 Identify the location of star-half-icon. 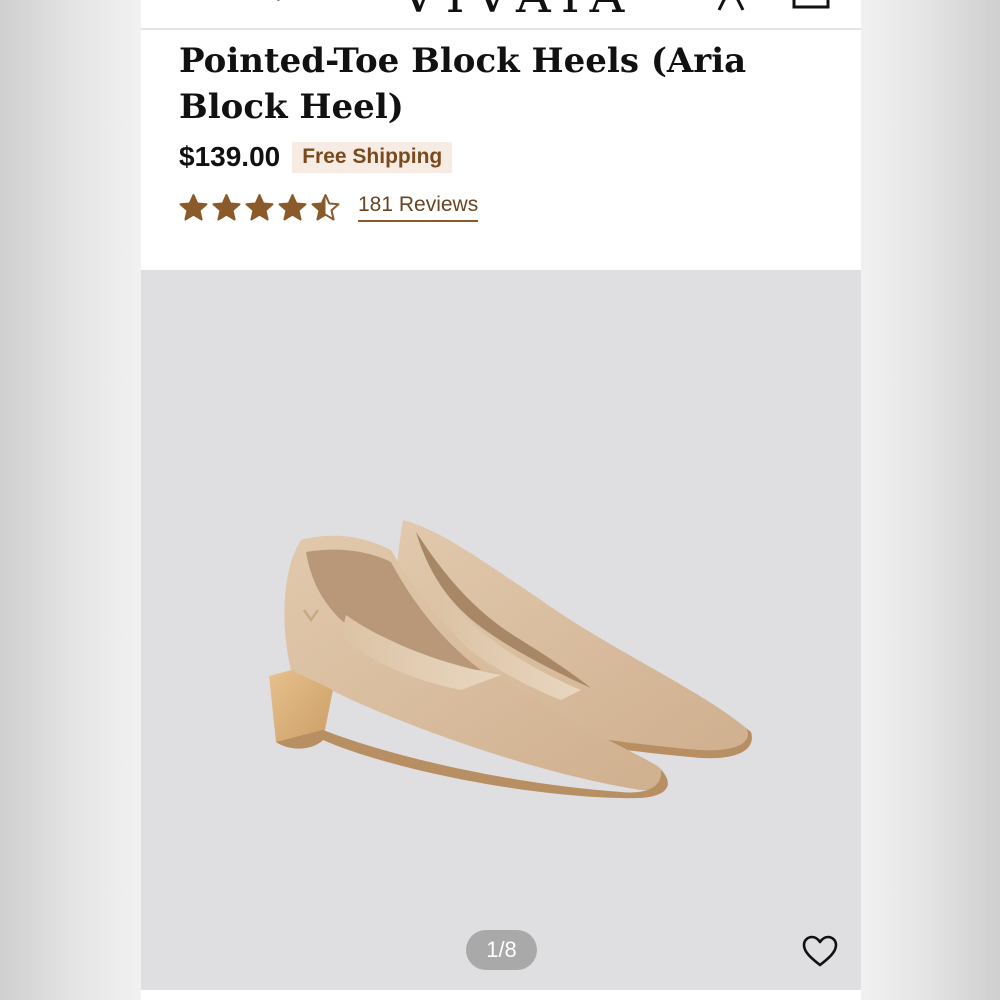
(325, 206).